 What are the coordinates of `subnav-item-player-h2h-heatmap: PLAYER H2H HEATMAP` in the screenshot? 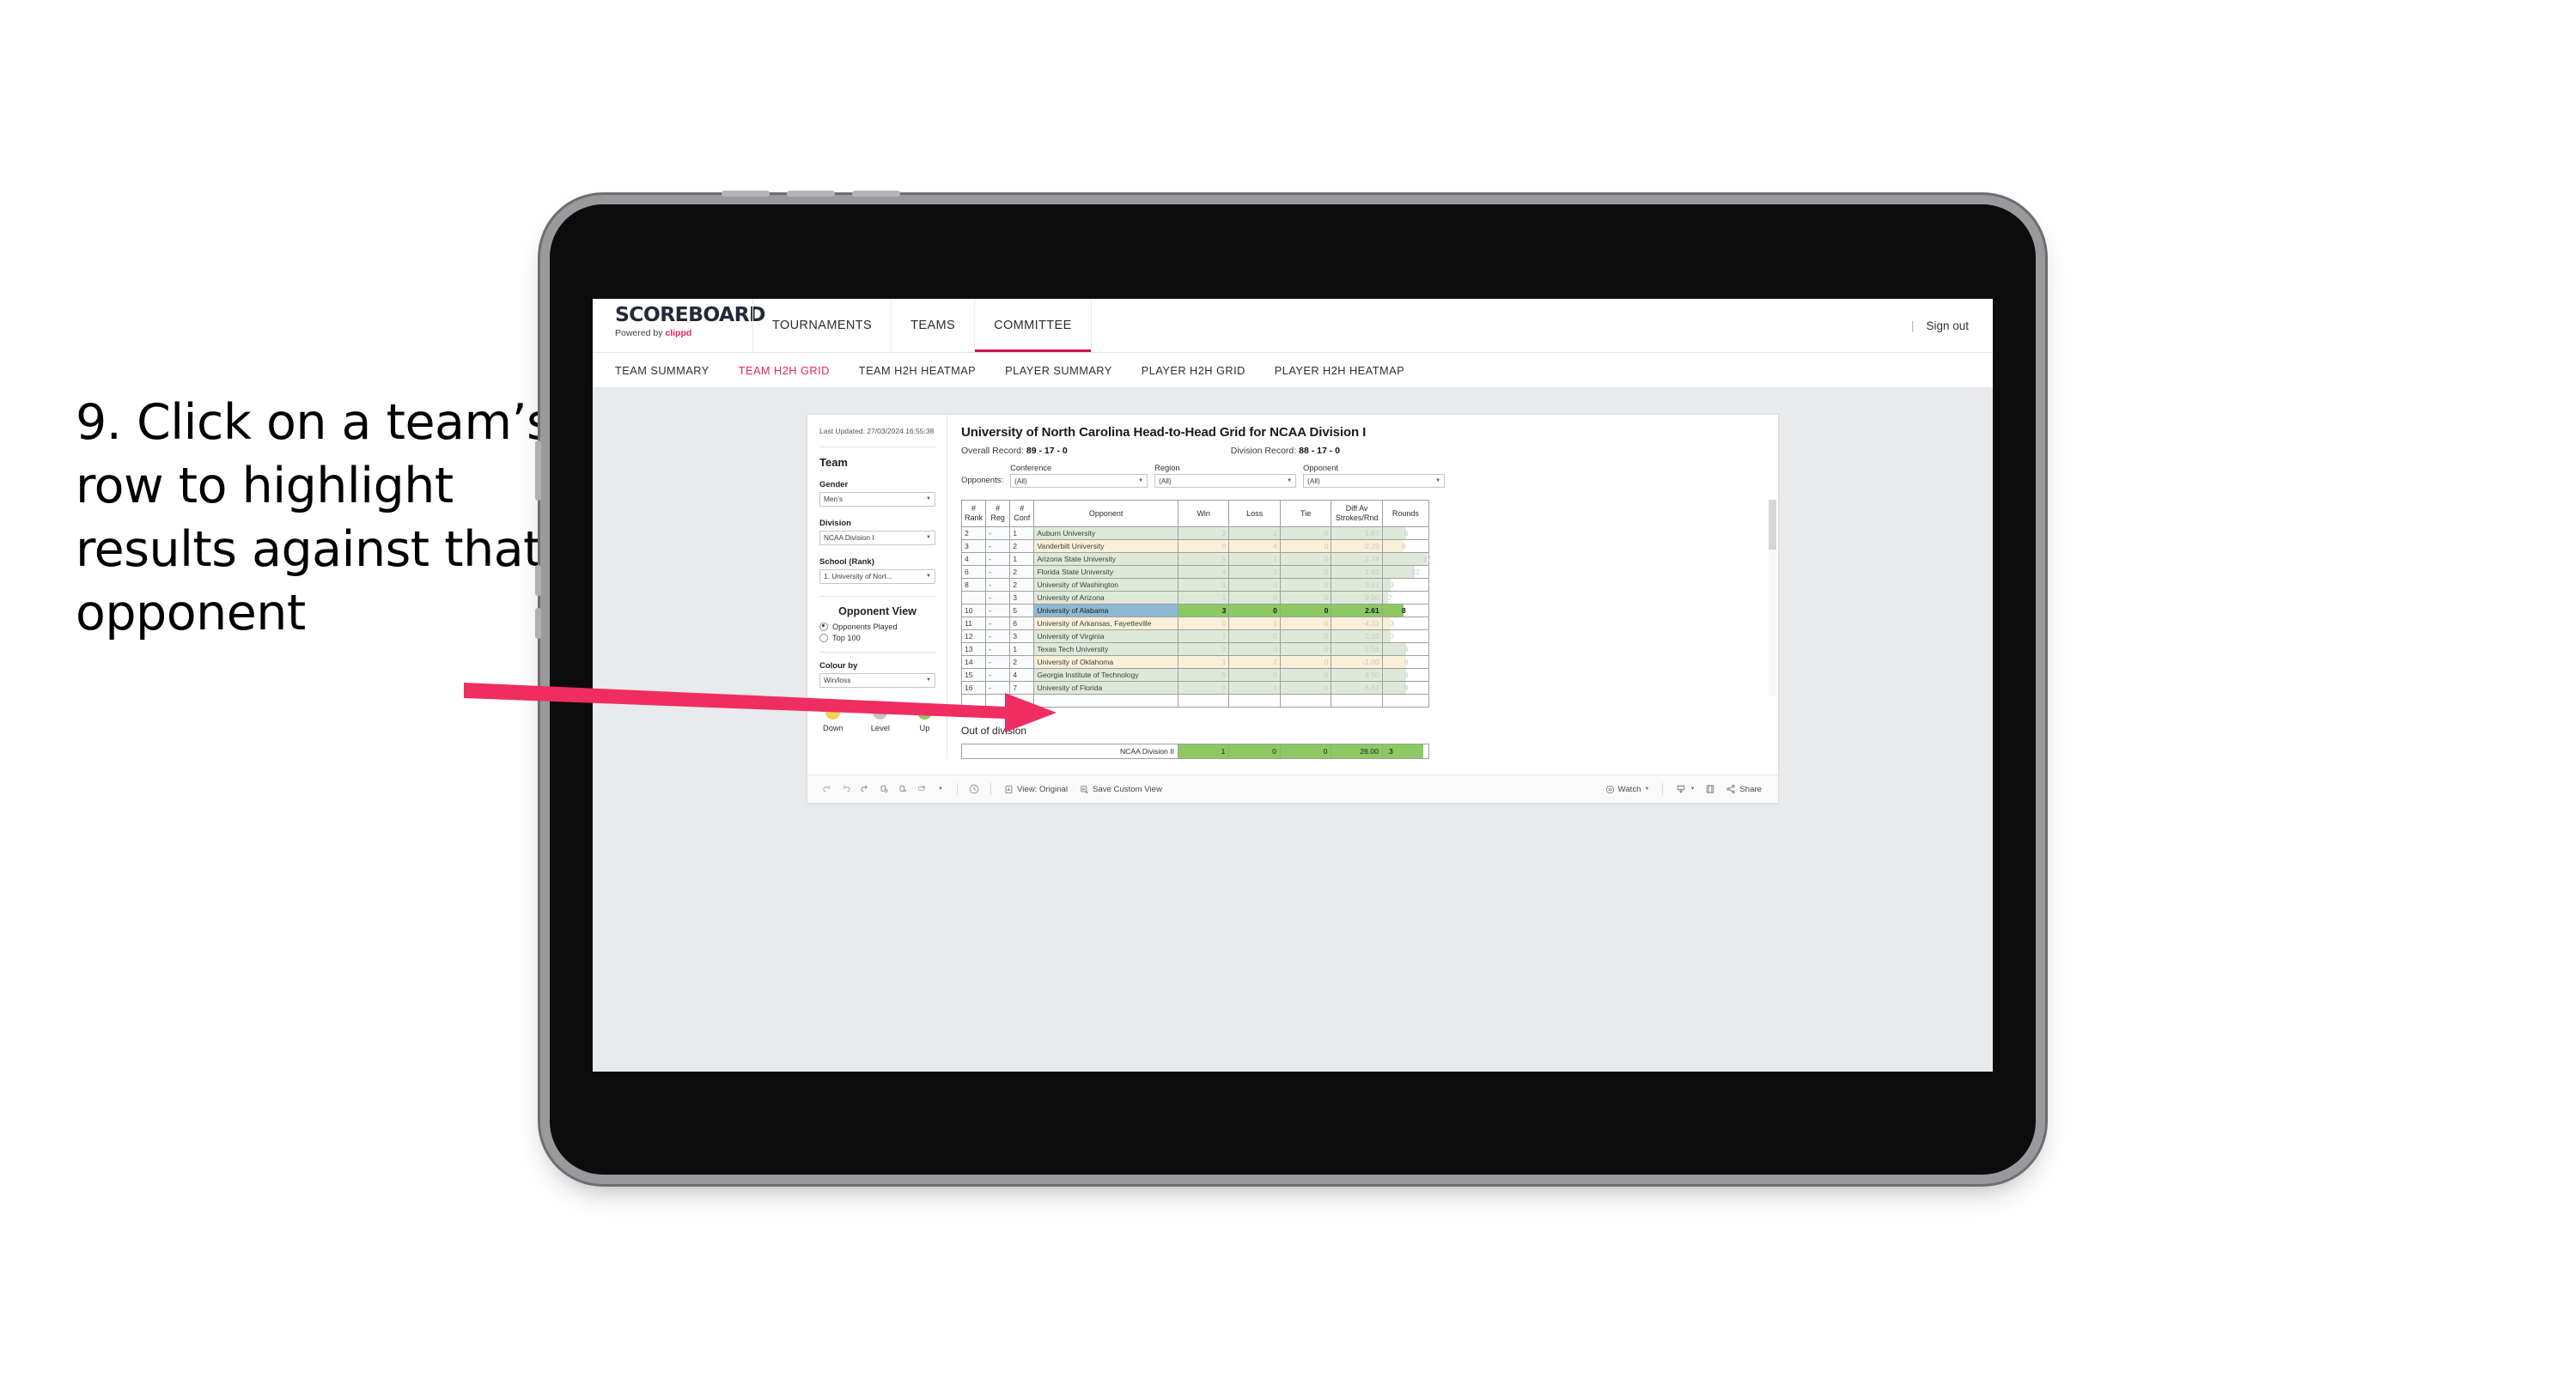 It's located at (1339, 370).